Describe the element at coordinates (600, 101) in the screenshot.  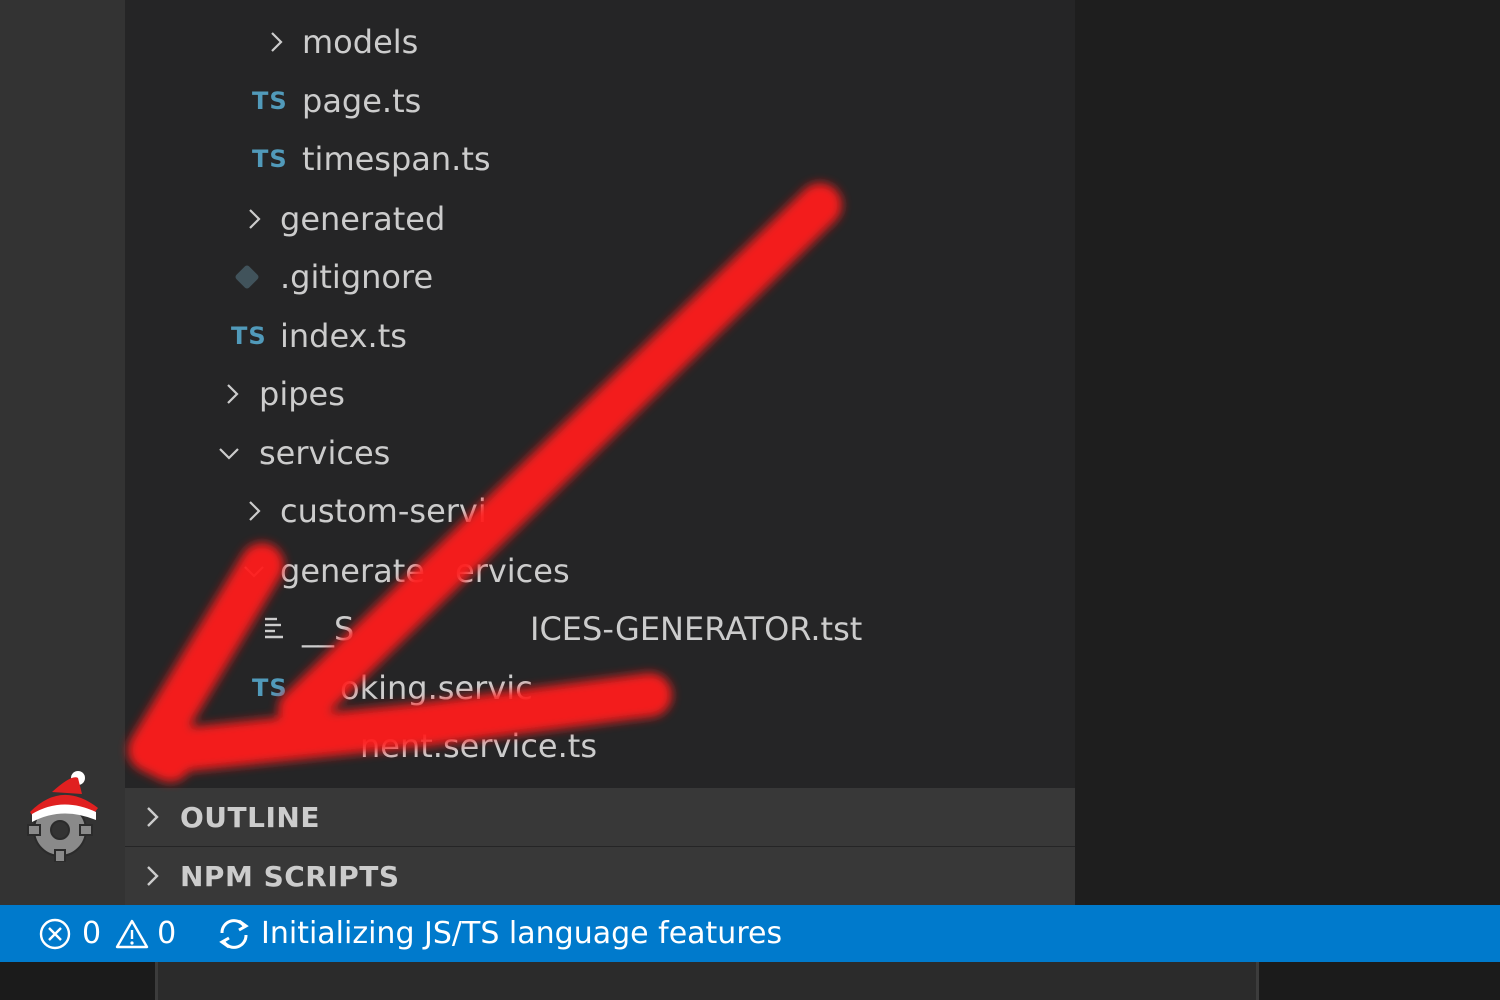
I see `tree-item-page-ts: TS page.ts` at that location.